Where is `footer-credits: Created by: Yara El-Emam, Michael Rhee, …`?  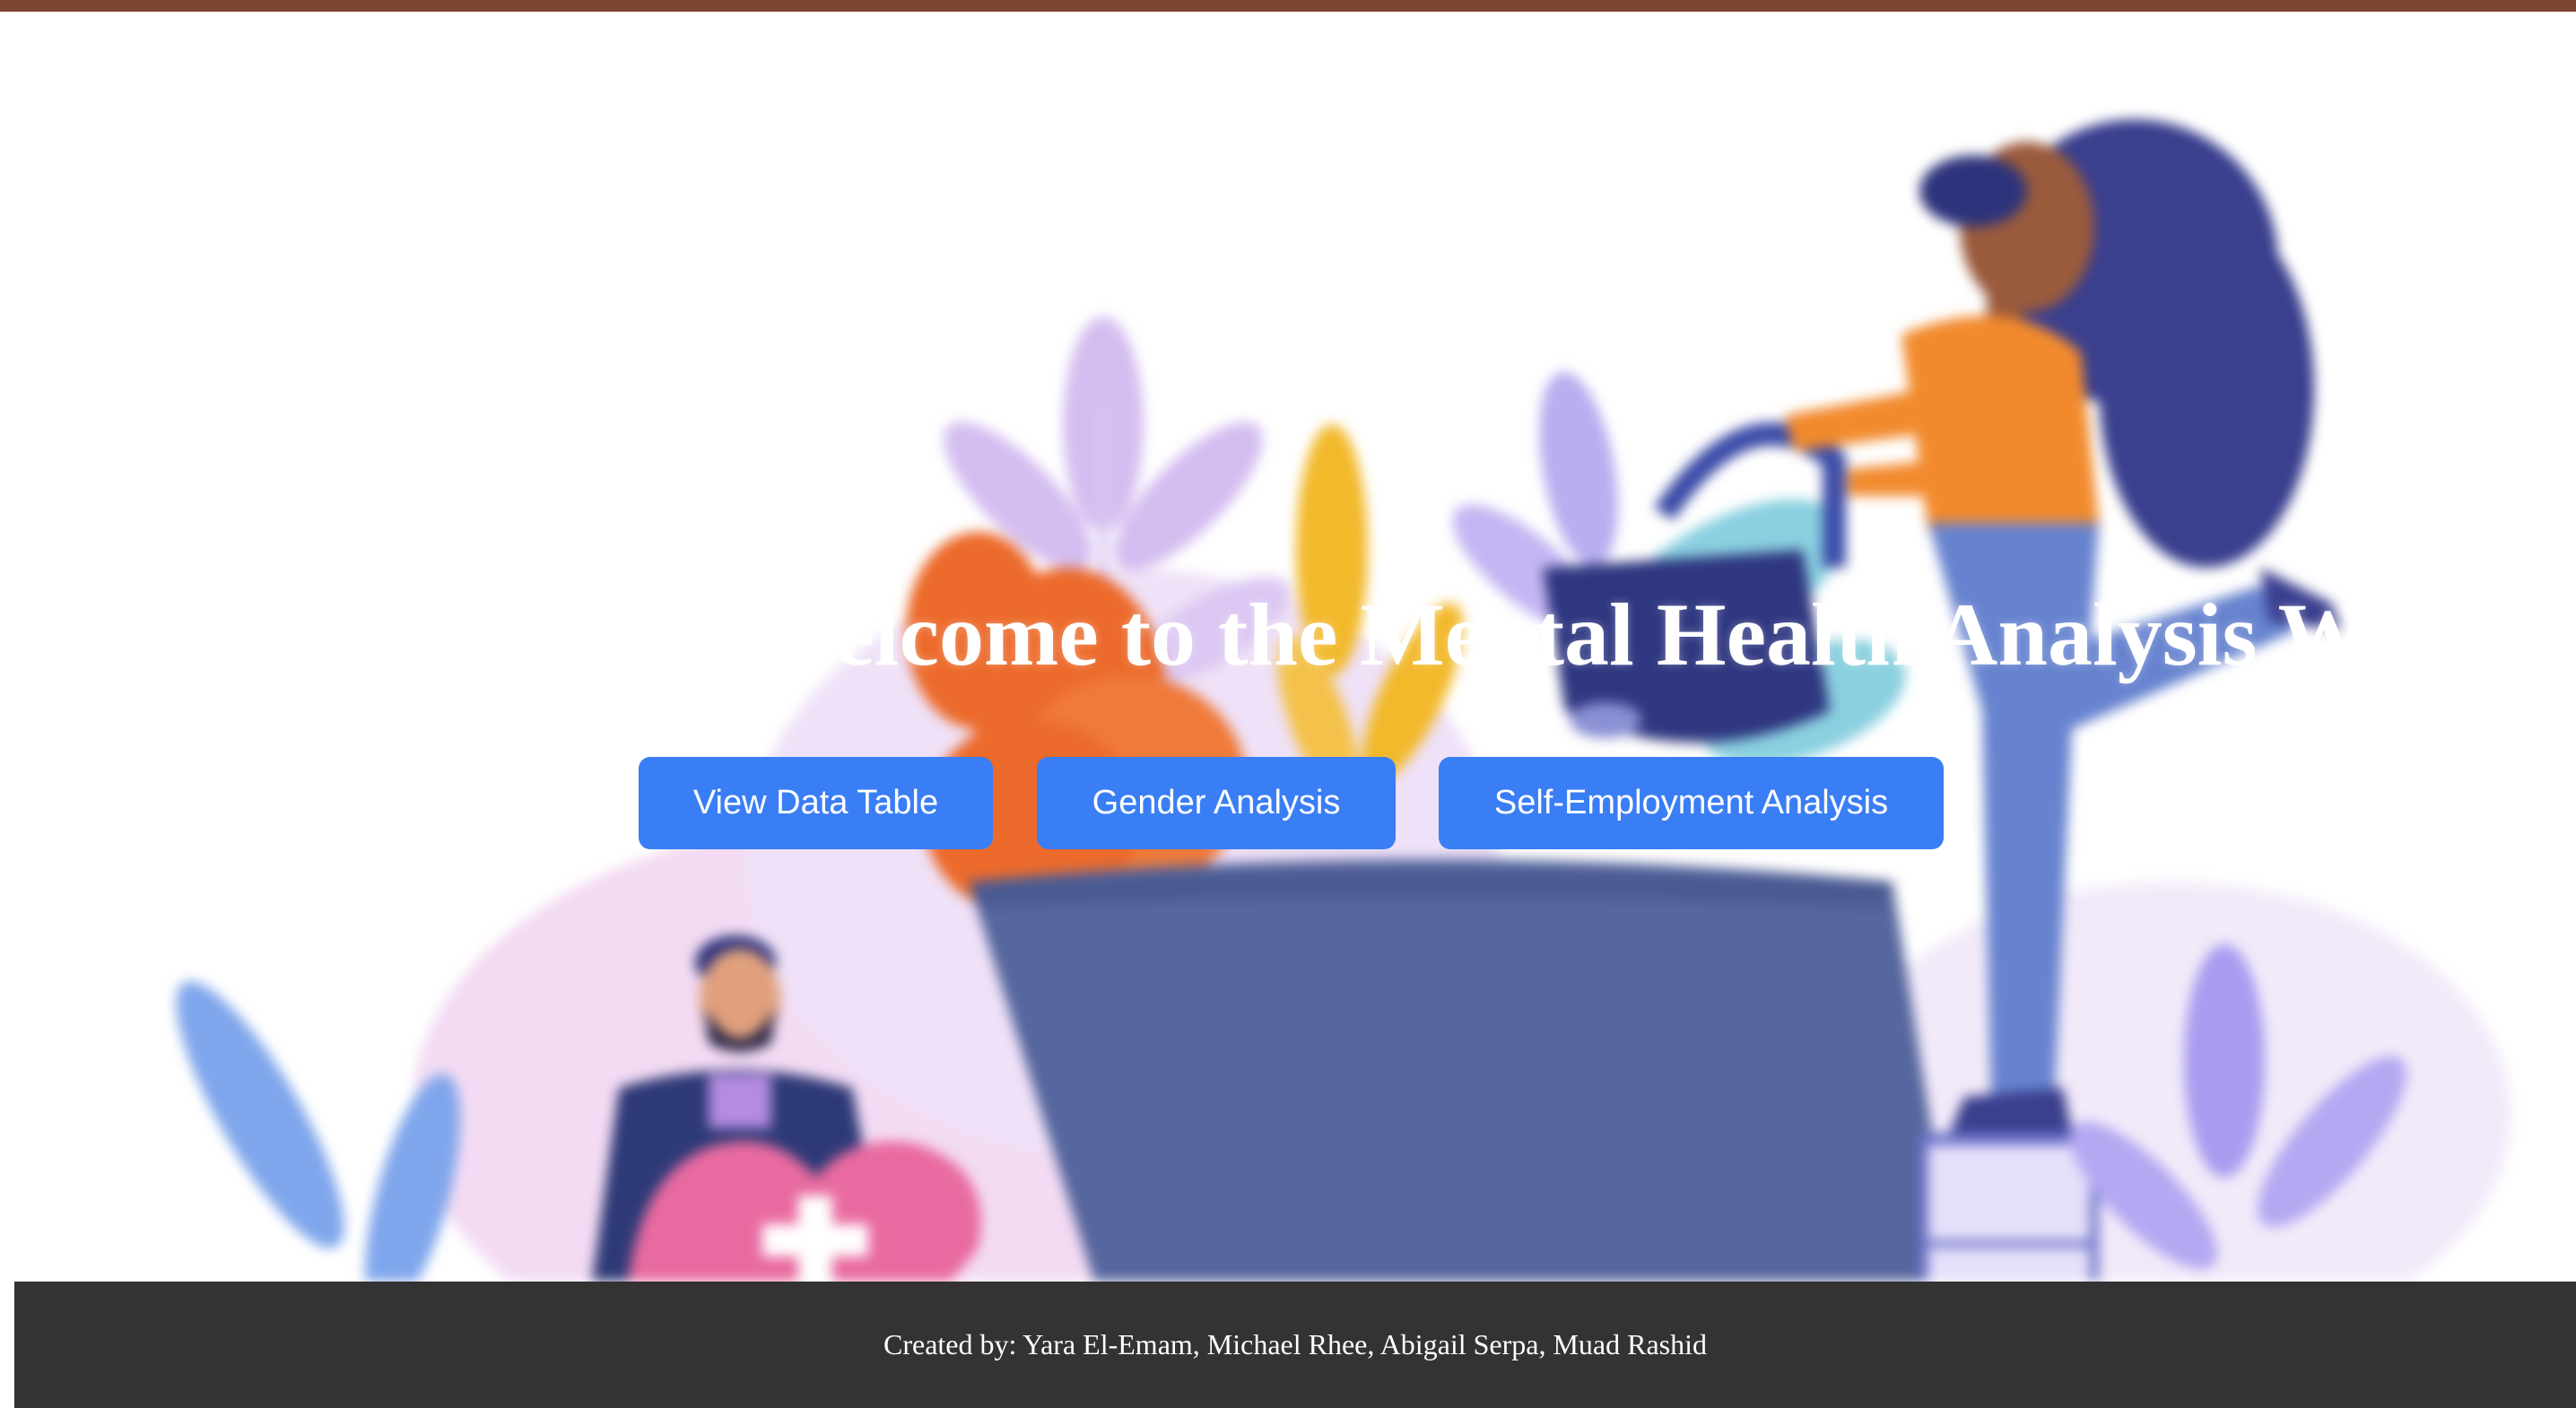 footer-credits: Created by: Yara El-Emam, Michael Rhee, … is located at coordinates (1295, 1344).